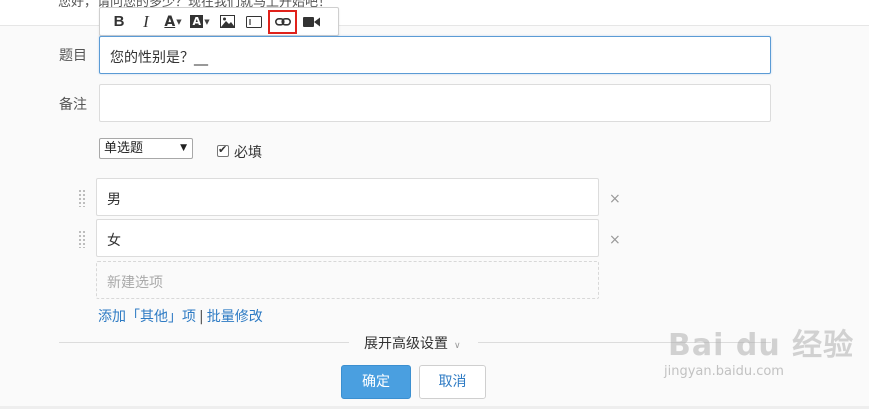 The width and height of the screenshot is (869, 409). I want to click on baidu-watermark: Bai du 经验 jingyan.baidu.com, so click(760, 360).